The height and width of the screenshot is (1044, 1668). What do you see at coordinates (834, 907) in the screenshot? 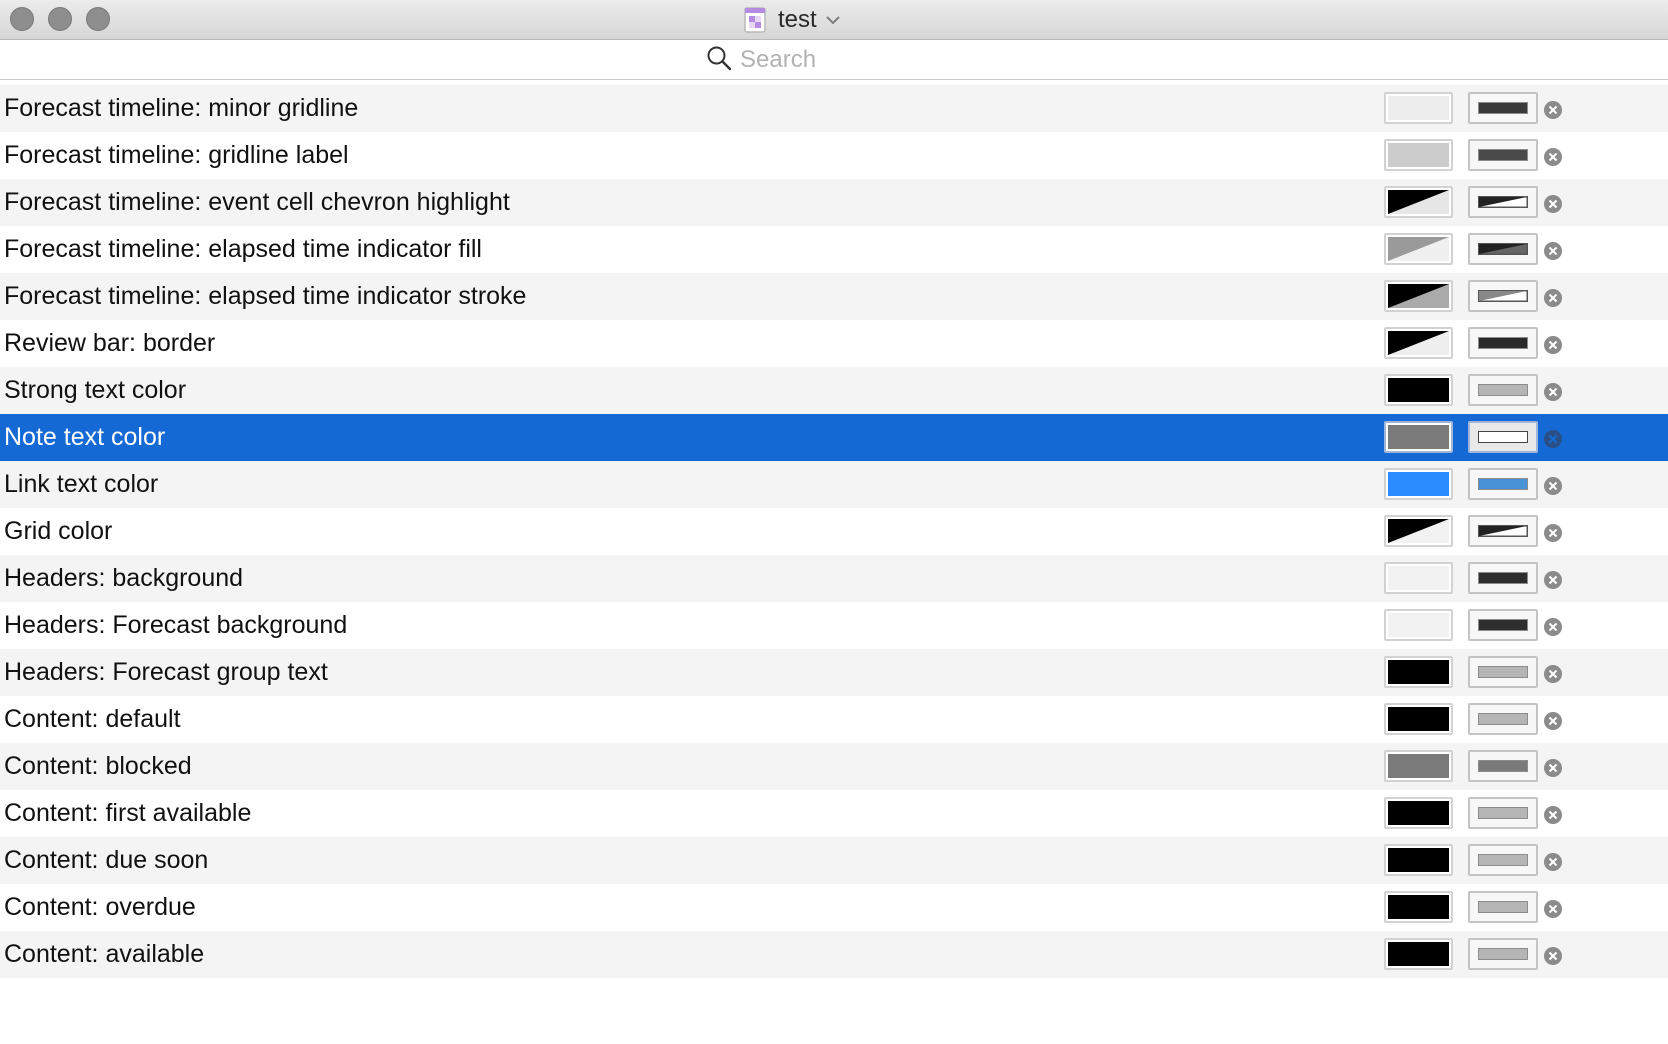
I see `list-item: Content: overdue` at bounding box center [834, 907].